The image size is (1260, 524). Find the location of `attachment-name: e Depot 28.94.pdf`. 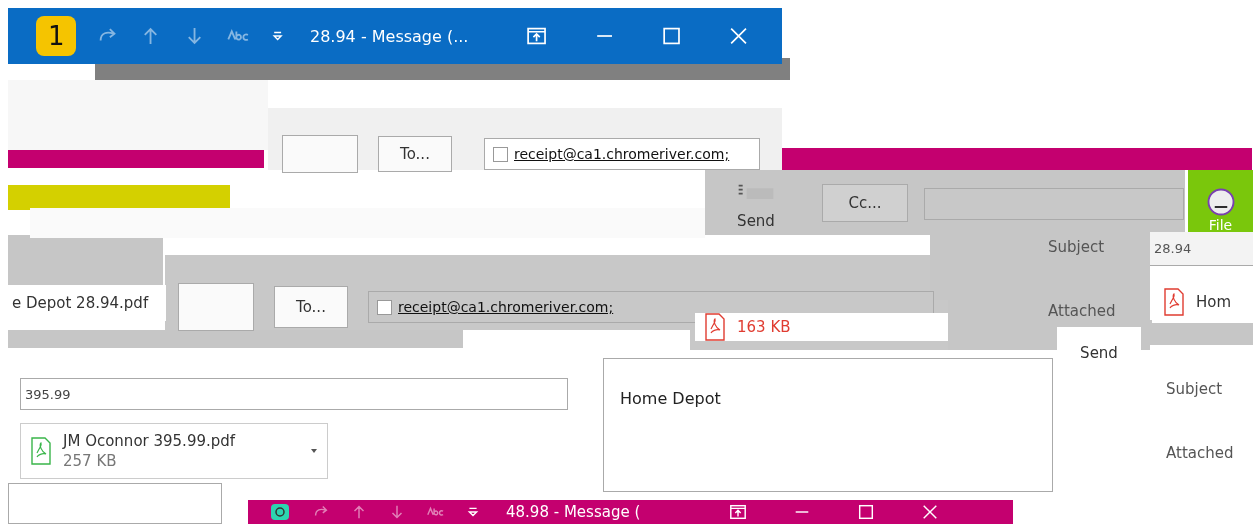

attachment-name: e Depot 28.94.pdf is located at coordinates (80, 303).